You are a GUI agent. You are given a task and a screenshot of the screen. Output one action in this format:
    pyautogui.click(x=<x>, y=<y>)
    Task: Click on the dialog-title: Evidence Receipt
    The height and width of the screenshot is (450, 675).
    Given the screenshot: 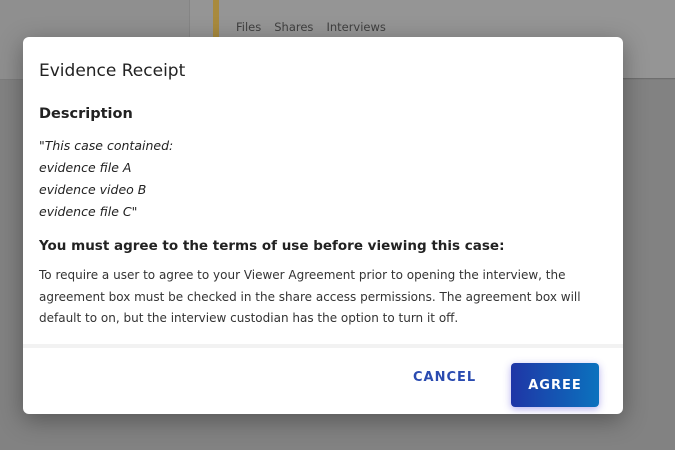 What is the action you would take?
    pyautogui.click(x=112, y=71)
    